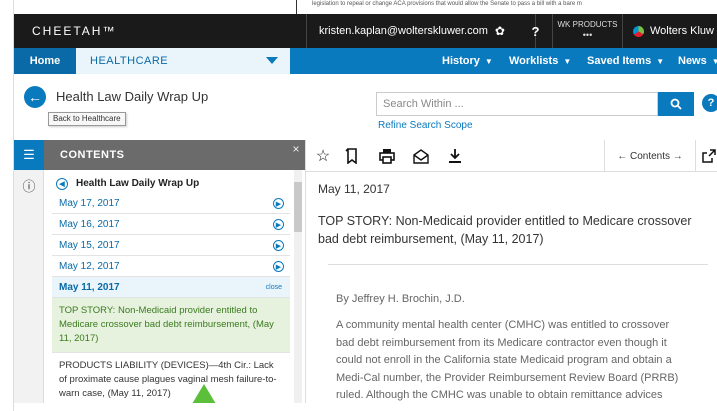 This screenshot has height=411, width=717. I want to click on user-menu: kristen.kaplan@wolterskluwer.com ✿, so click(421, 31).